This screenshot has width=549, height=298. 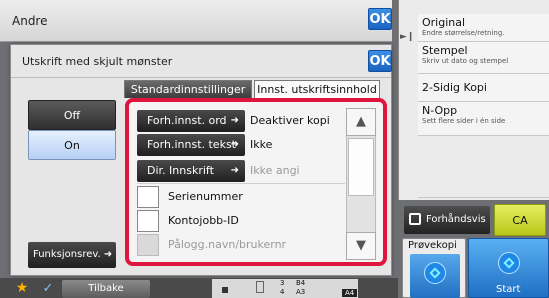 I want to click on tray-size: B4, so click(x=301, y=283).